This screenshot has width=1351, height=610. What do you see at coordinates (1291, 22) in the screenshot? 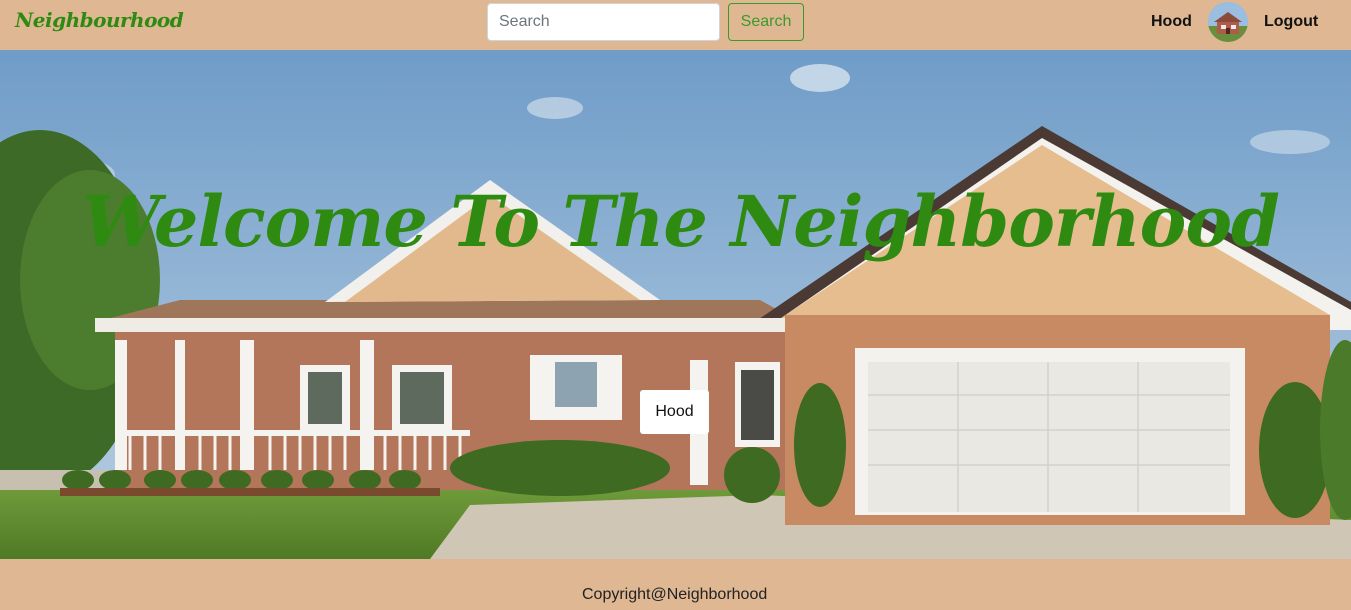
I see `nav-link-logout: Logout` at bounding box center [1291, 22].